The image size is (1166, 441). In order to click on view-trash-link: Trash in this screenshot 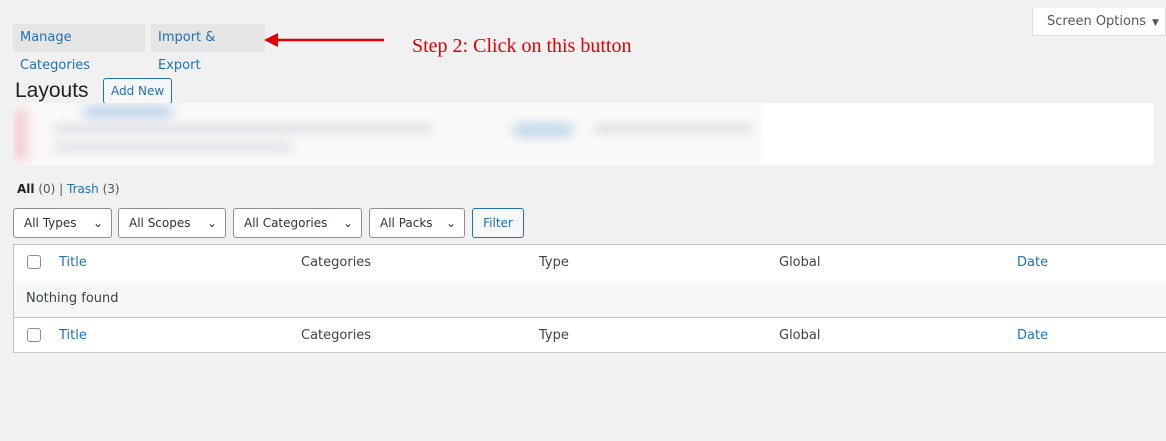, I will do `click(83, 189)`.